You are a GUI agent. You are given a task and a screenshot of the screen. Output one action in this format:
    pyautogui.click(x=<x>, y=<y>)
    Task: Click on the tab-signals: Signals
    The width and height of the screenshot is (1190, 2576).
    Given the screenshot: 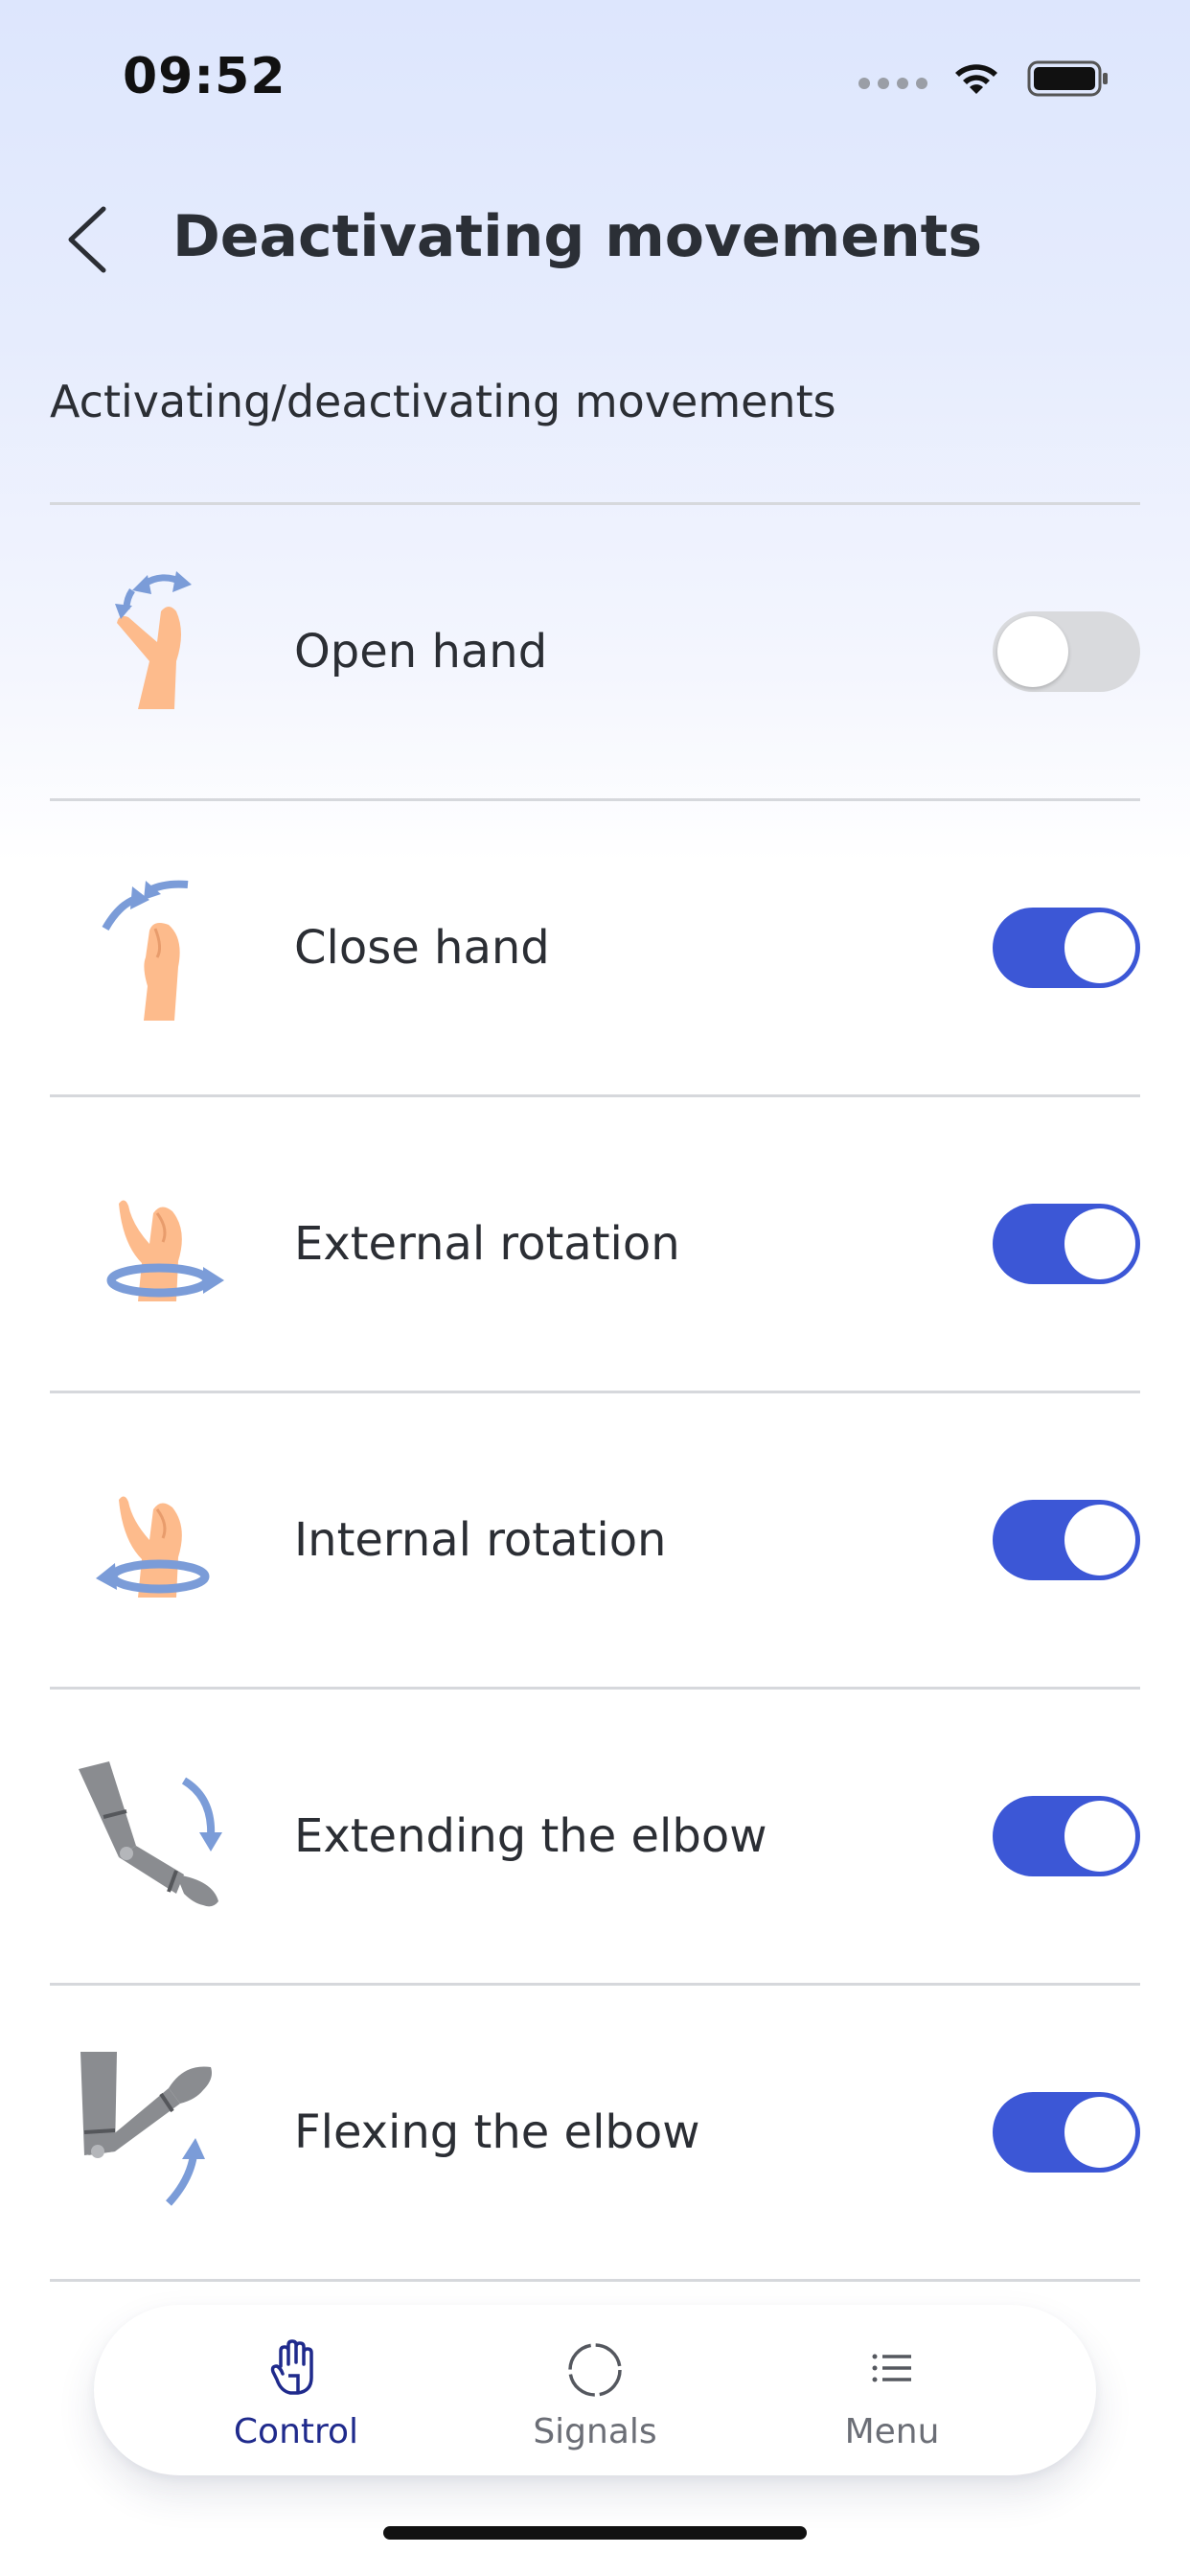 What is the action you would take?
    pyautogui.click(x=595, y=2390)
    